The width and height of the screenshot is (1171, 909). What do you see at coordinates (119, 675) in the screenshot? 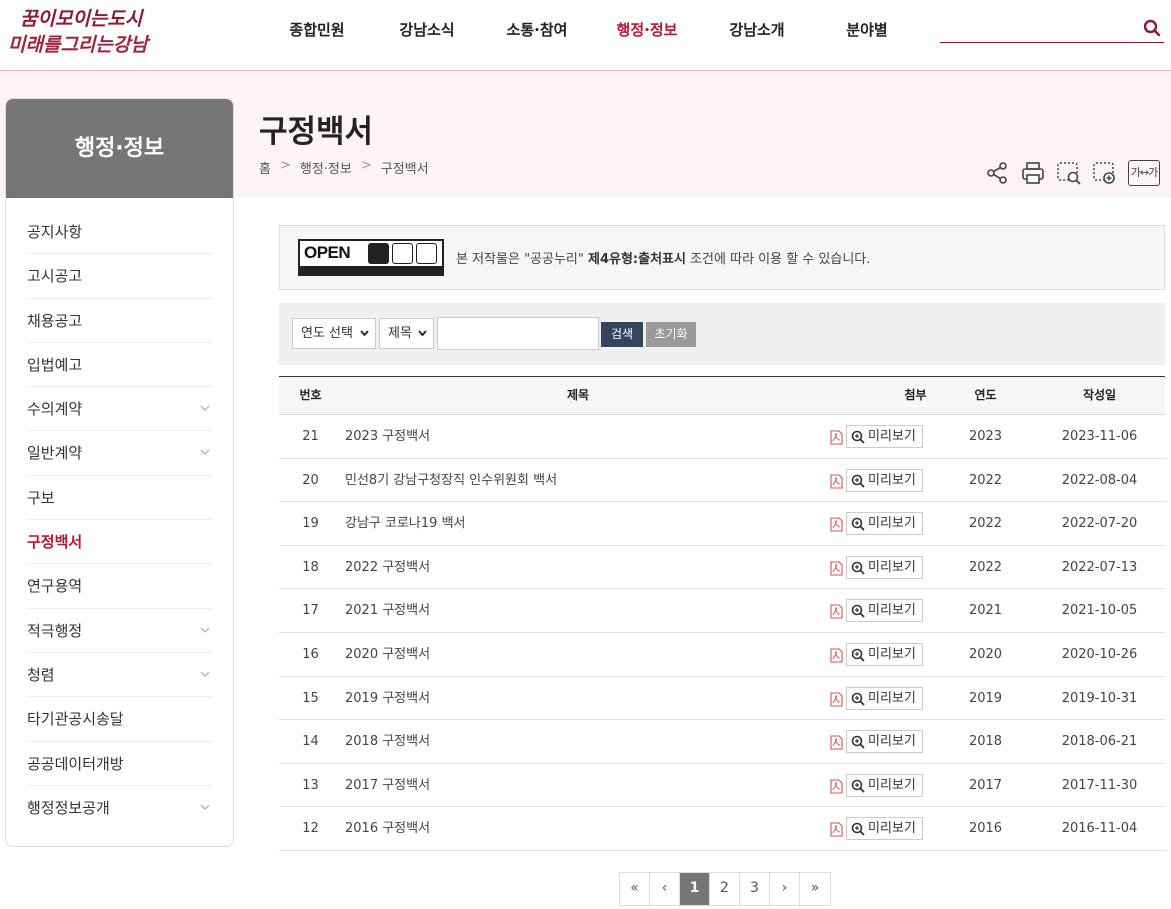
I see `sidebar-item: 청렴` at bounding box center [119, 675].